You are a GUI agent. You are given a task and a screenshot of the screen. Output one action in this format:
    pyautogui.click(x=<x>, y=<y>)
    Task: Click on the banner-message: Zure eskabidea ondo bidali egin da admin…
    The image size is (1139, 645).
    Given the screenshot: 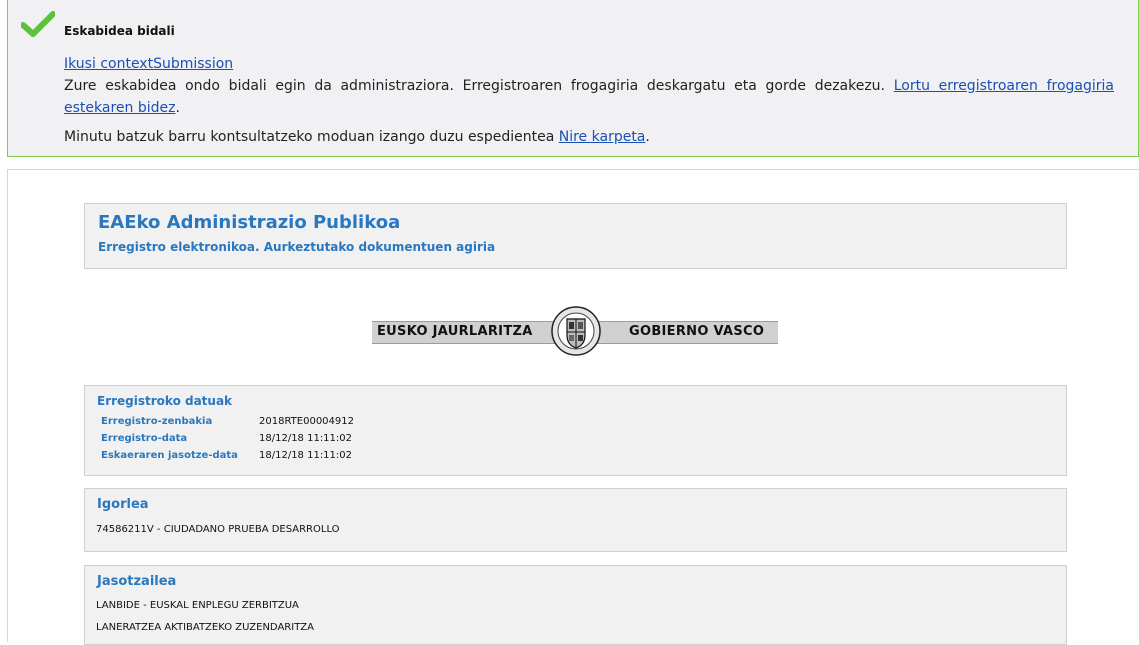 What is the action you would take?
    pyautogui.click(x=589, y=97)
    